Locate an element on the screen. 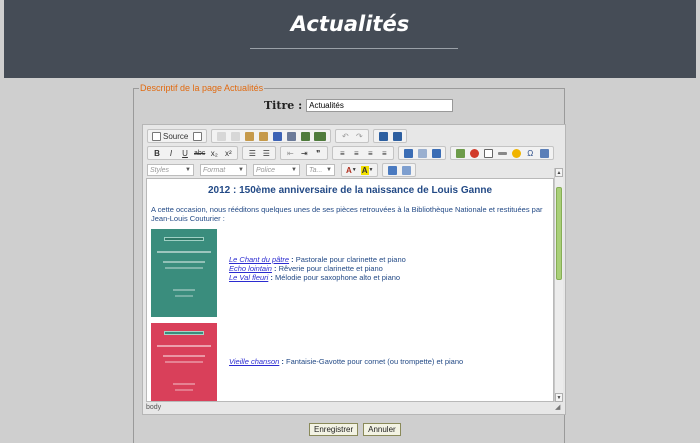 The height and width of the screenshot is (443, 700). preview-button is located at coordinates (197, 136).